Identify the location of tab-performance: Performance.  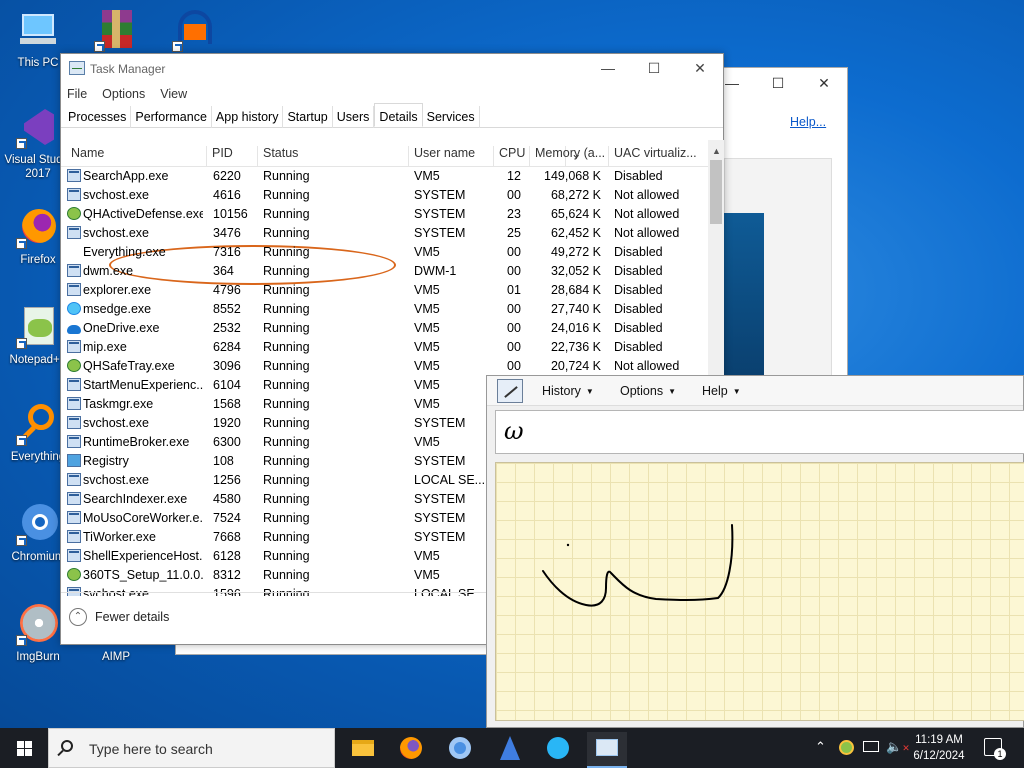
(171, 117).